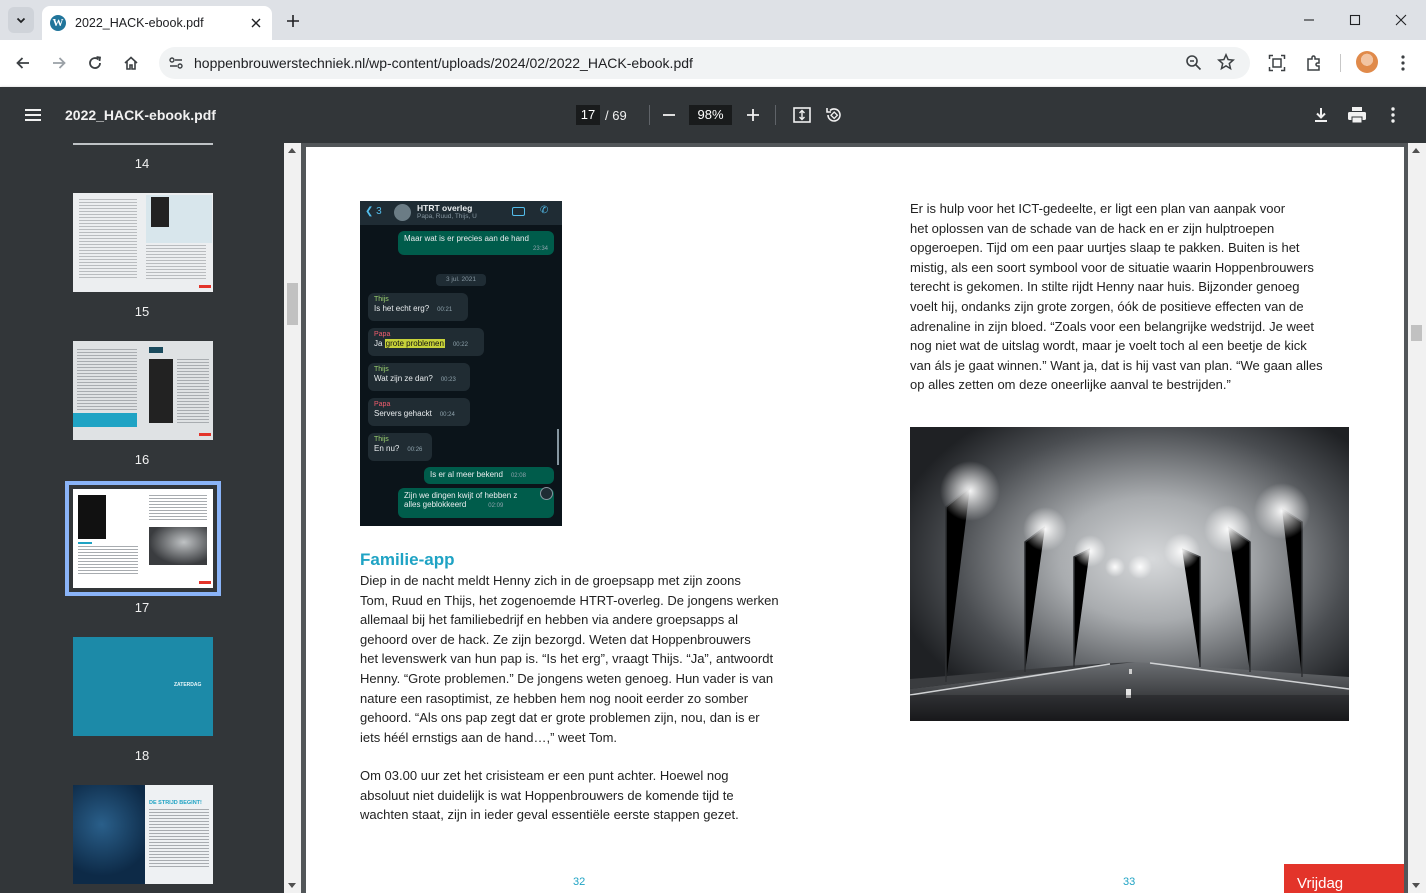  I want to click on page-number-input: 17, so click(588, 115).